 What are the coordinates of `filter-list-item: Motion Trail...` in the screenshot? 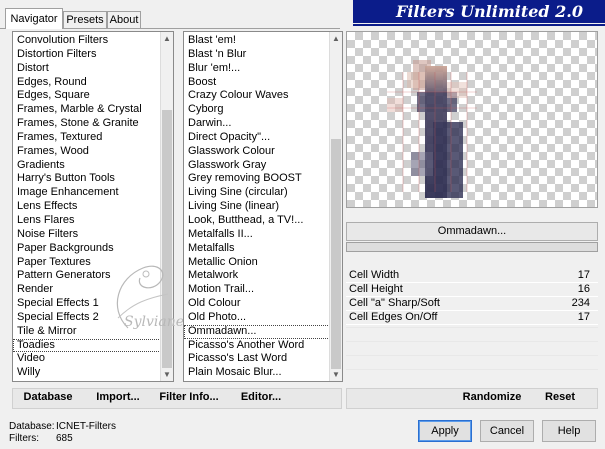 It's located at (263, 290).